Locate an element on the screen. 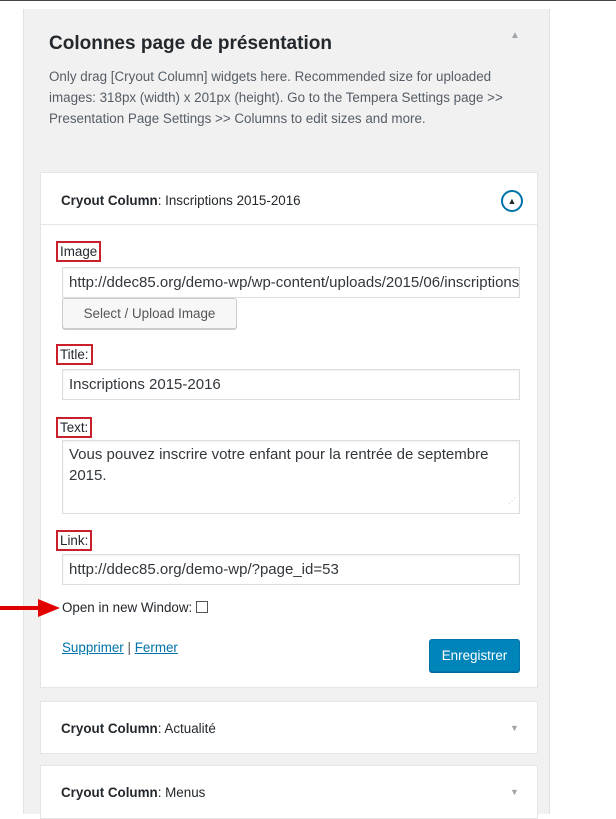 This screenshot has height=819, width=616. widget-title: Cryout Column: Inscriptions 2015-2016 is located at coordinates (181, 200).